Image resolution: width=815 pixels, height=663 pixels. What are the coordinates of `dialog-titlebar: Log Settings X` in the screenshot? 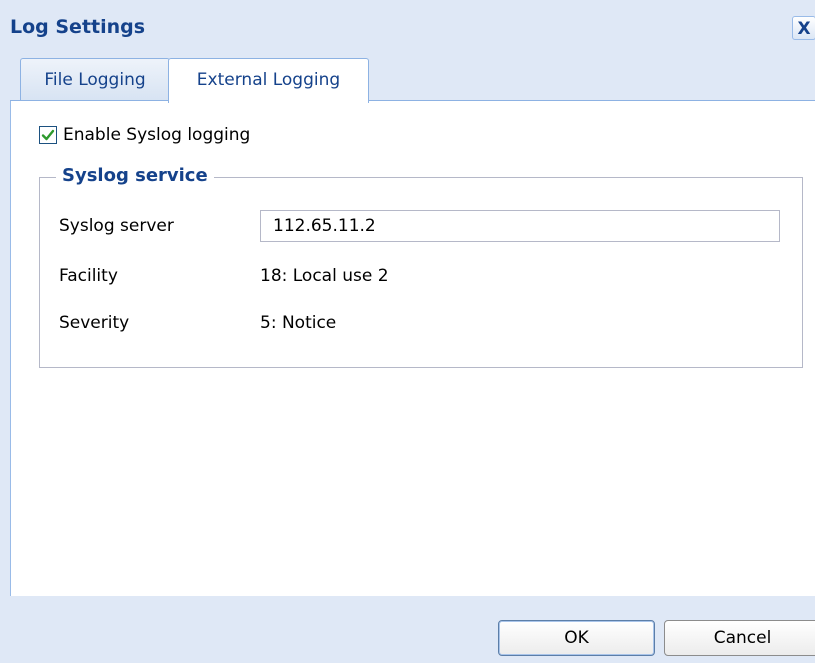 It's located at (407, 29).